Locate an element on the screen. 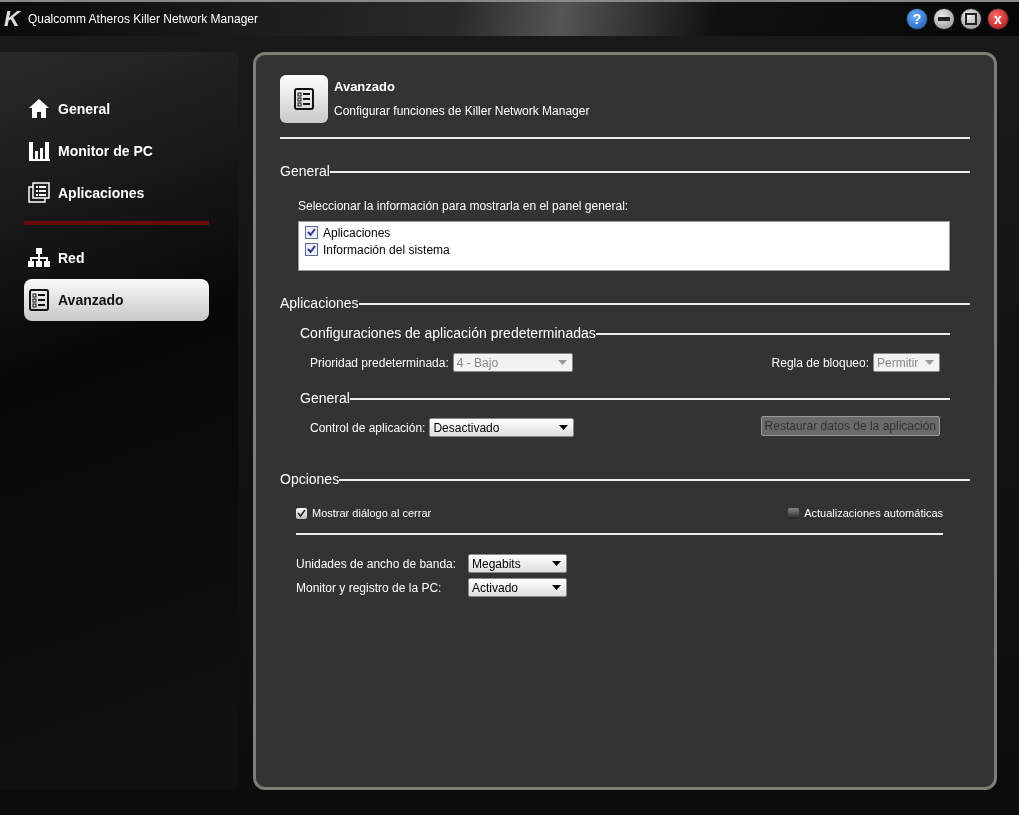  bar-chart-icon is located at coordinates (39, 151).